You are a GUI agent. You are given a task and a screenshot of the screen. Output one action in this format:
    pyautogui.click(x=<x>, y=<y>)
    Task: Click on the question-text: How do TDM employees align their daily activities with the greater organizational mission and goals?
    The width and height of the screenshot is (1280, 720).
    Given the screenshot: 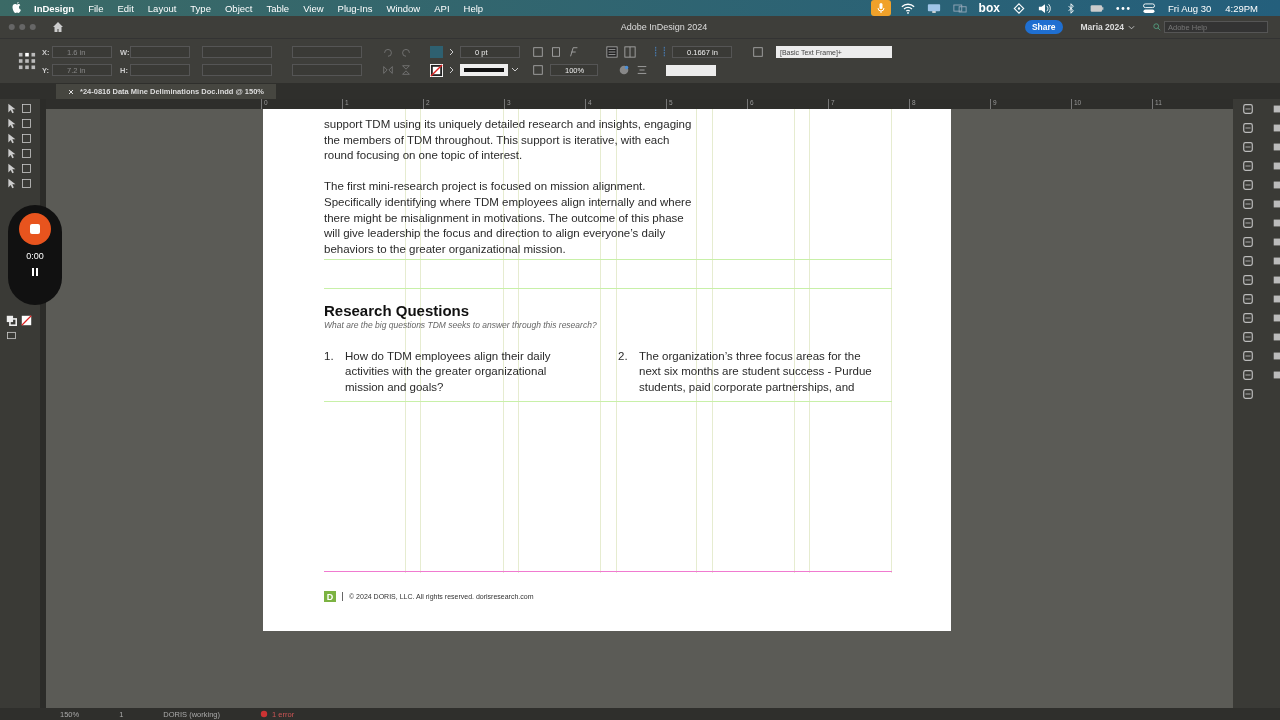 What is the action you would take?
    pyautogui.click(x=448, y=372)
    